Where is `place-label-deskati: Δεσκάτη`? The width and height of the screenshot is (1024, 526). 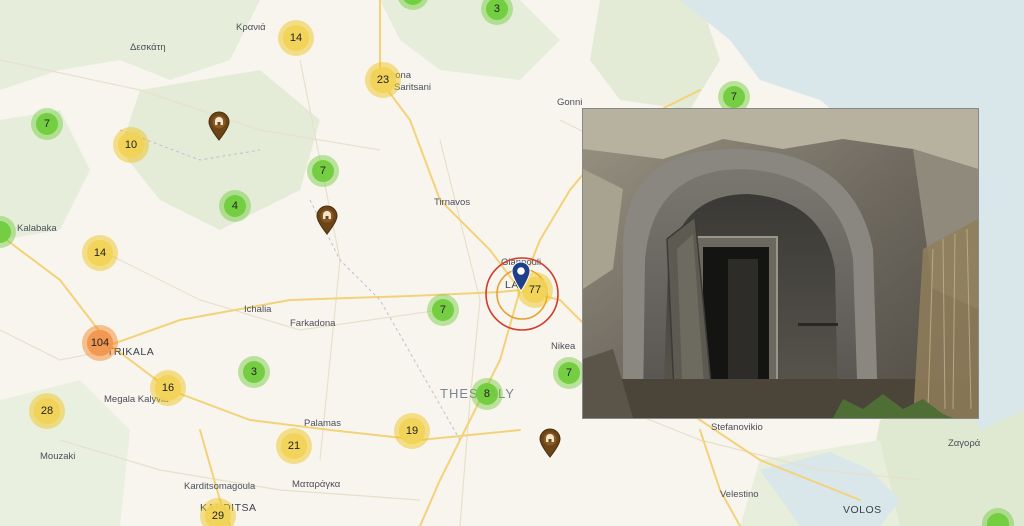 place-label-deskati: Δεσκάτη is located at coordinates (148, 47).